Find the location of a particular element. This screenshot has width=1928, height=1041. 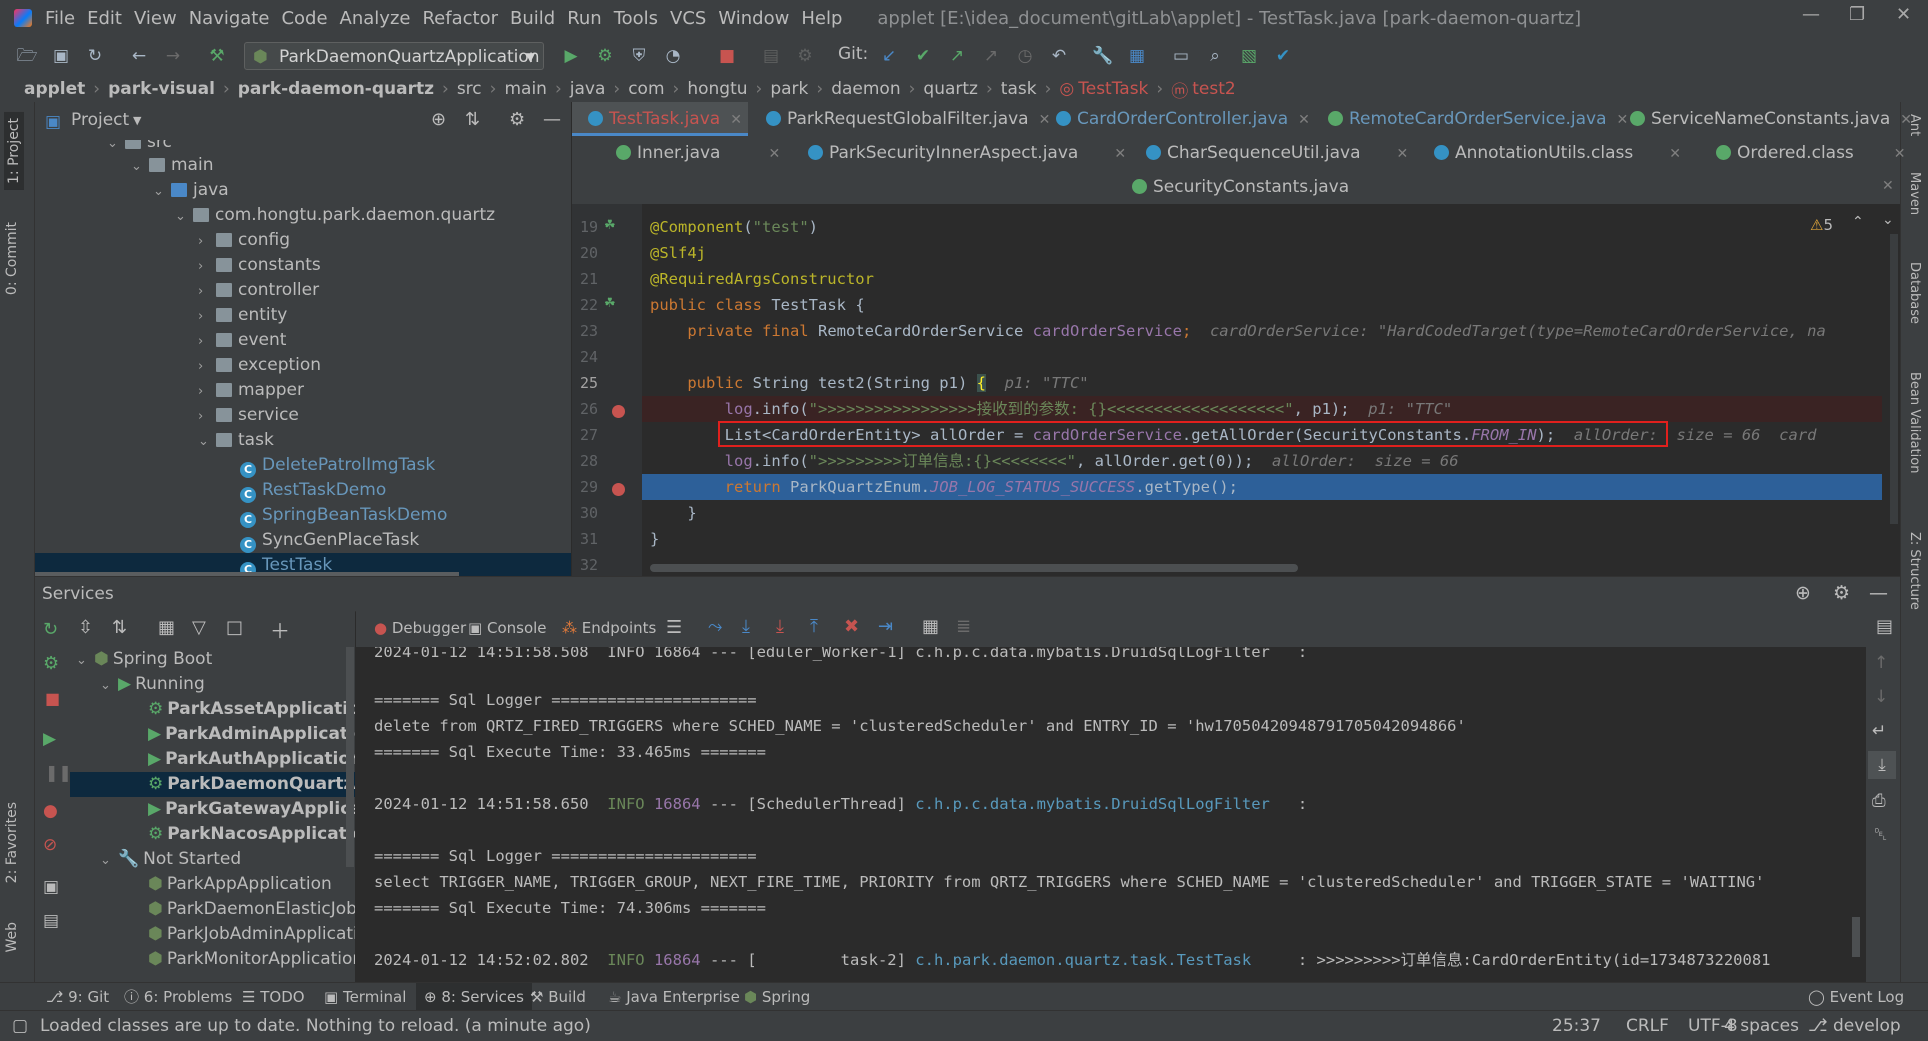

expand-all-icon: ⇳ is located at coordinates (85, 627).